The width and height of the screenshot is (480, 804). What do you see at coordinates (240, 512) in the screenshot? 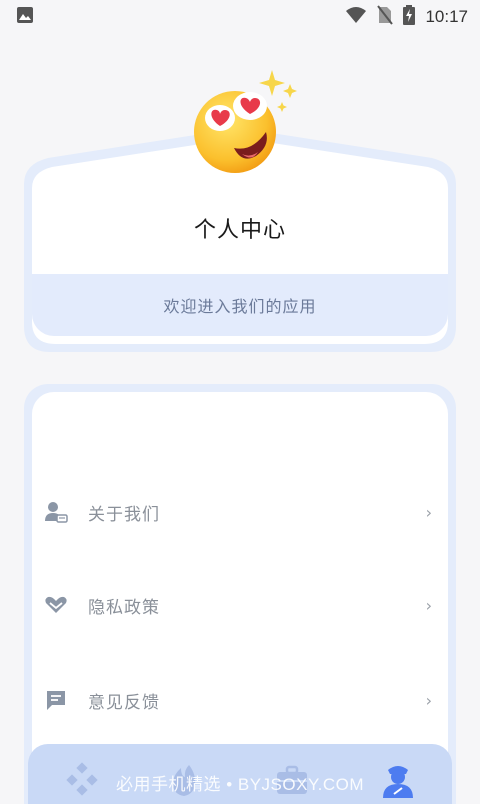
I see `menu-item-about-us: 关于我们 ›` at bounding box center [240, 512].